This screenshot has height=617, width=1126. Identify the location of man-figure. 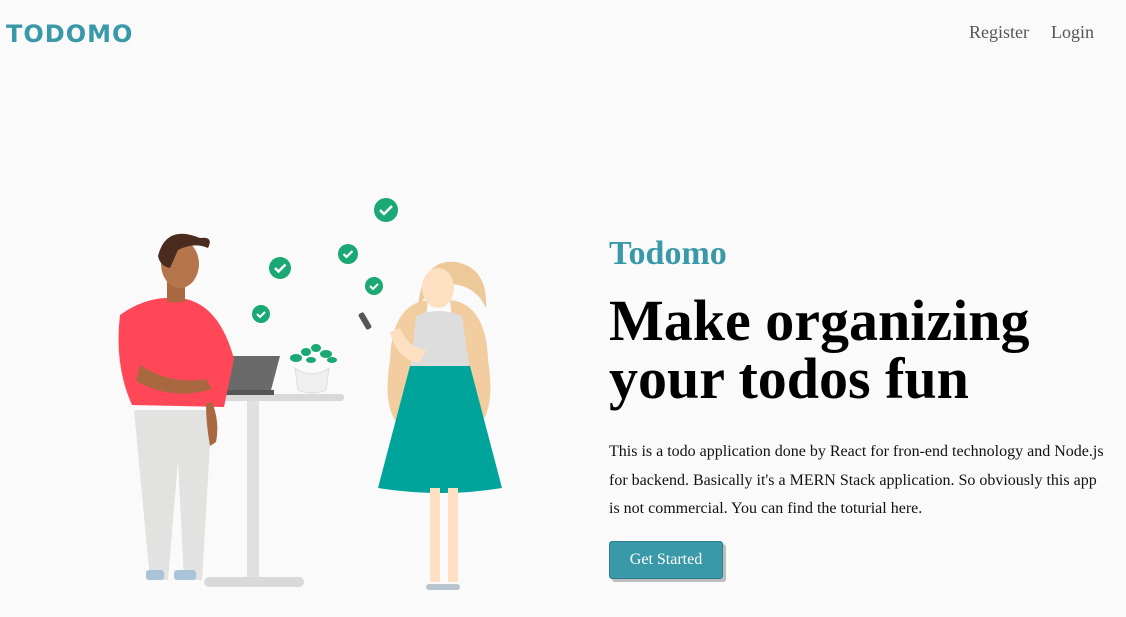
(176, 406).